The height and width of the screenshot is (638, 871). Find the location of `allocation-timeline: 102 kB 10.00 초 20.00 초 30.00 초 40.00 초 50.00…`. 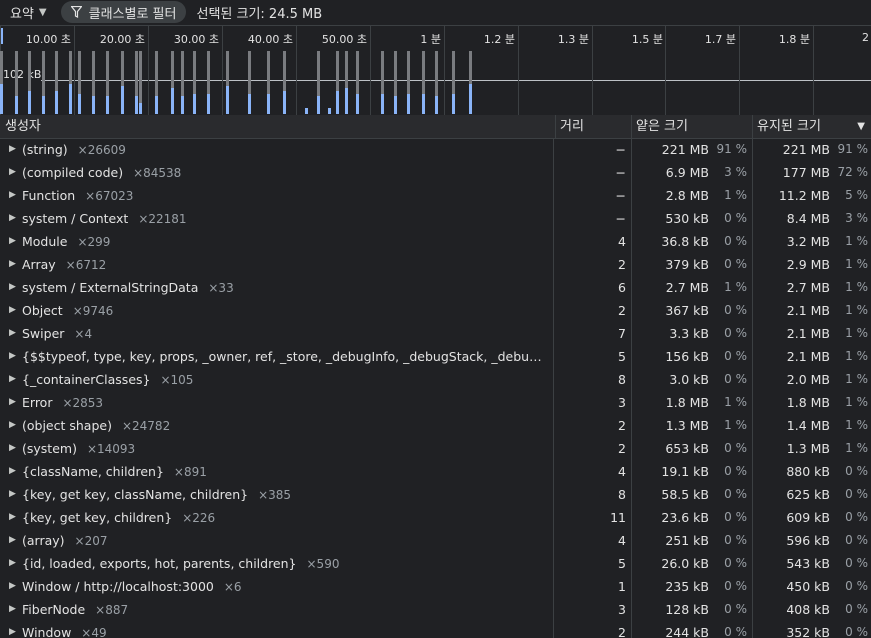

allocation-timeline: 102 kB 10.00 초 20.00 초 30.00 초 40.00 초 50.00… is located at coordinates (435, 71).